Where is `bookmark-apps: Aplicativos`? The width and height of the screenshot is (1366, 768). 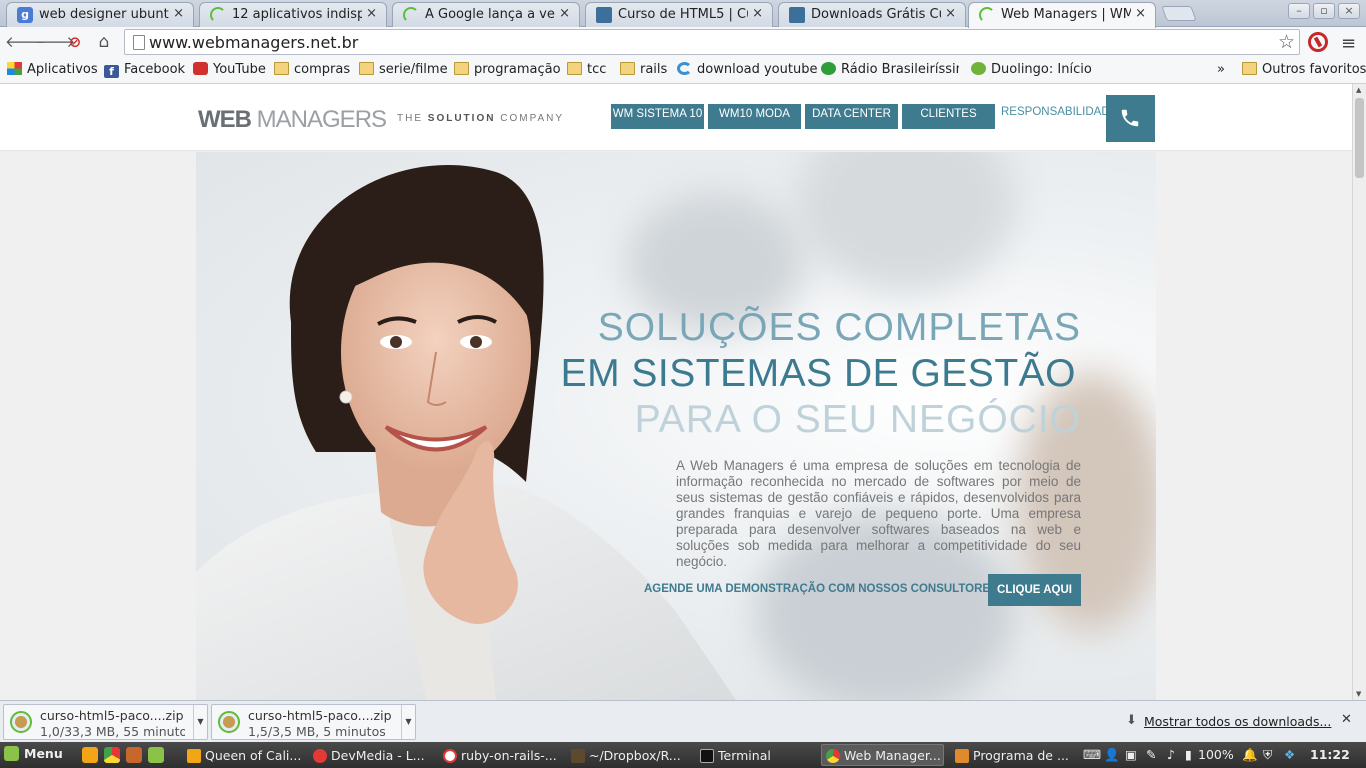 bookmark-apps: Aplicativos is located at coordinates (52, 69).